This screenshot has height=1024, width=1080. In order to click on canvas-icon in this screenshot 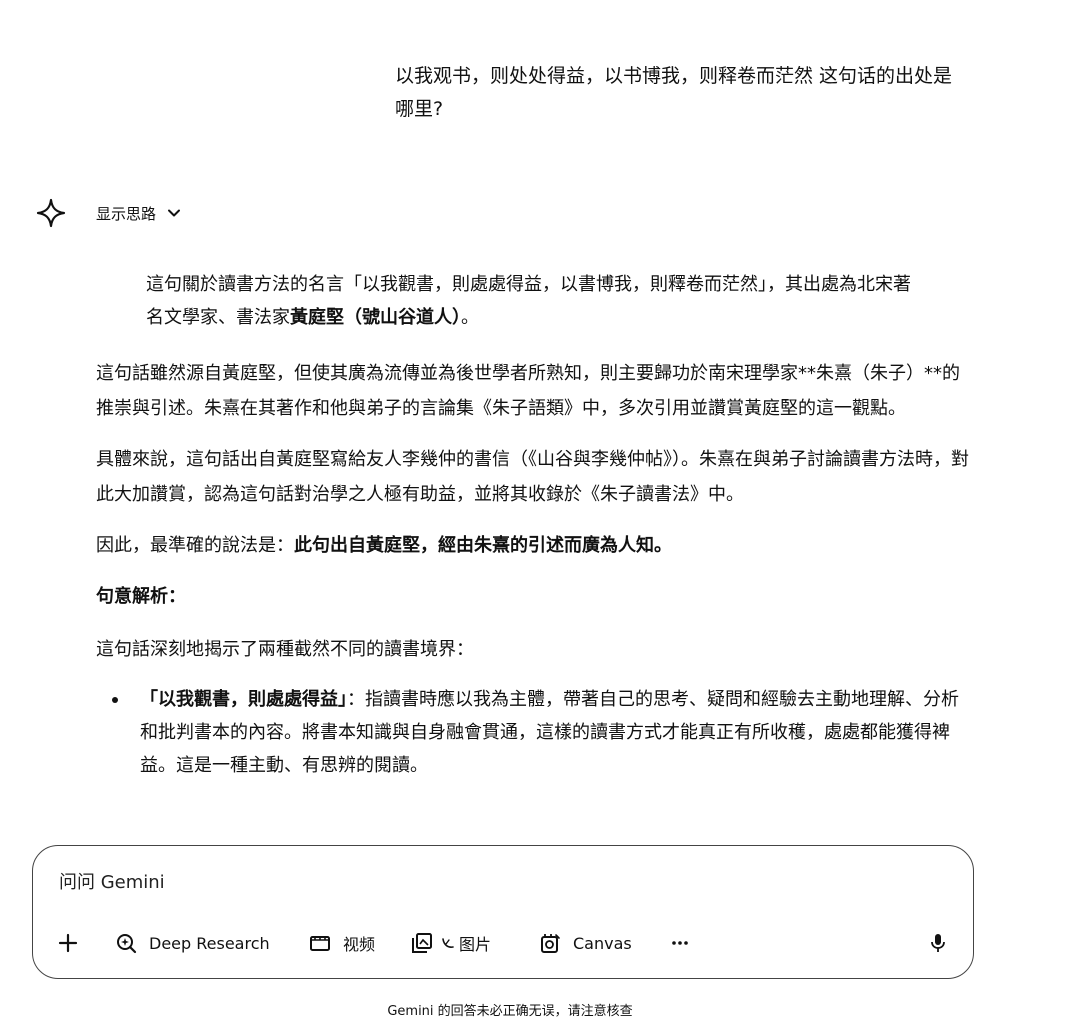, I will do `click(550, 943)`.